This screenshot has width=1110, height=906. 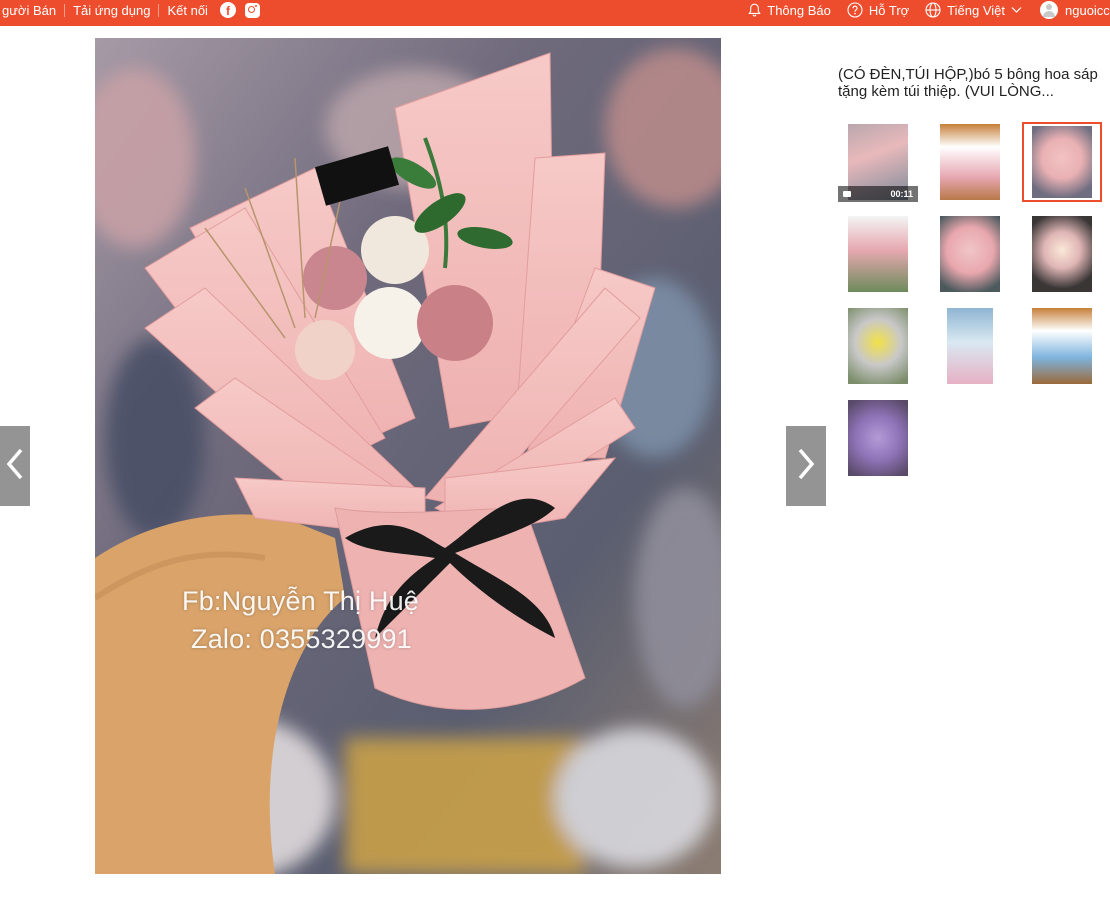 I want to click on chevron-down-icon, so click(x=1016, y=10).